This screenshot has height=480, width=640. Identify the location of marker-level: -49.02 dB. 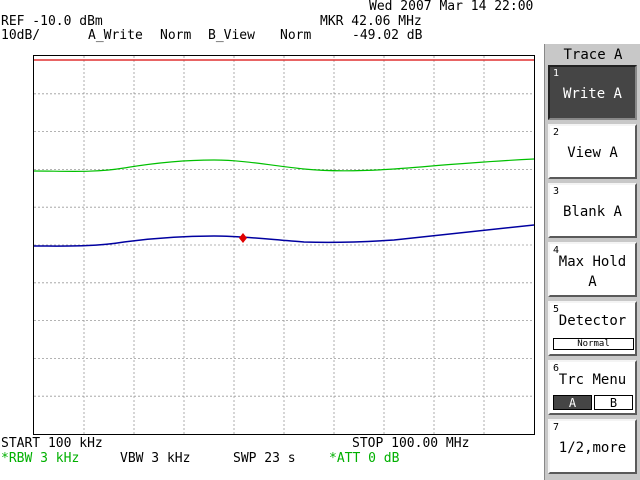
(387, 35).